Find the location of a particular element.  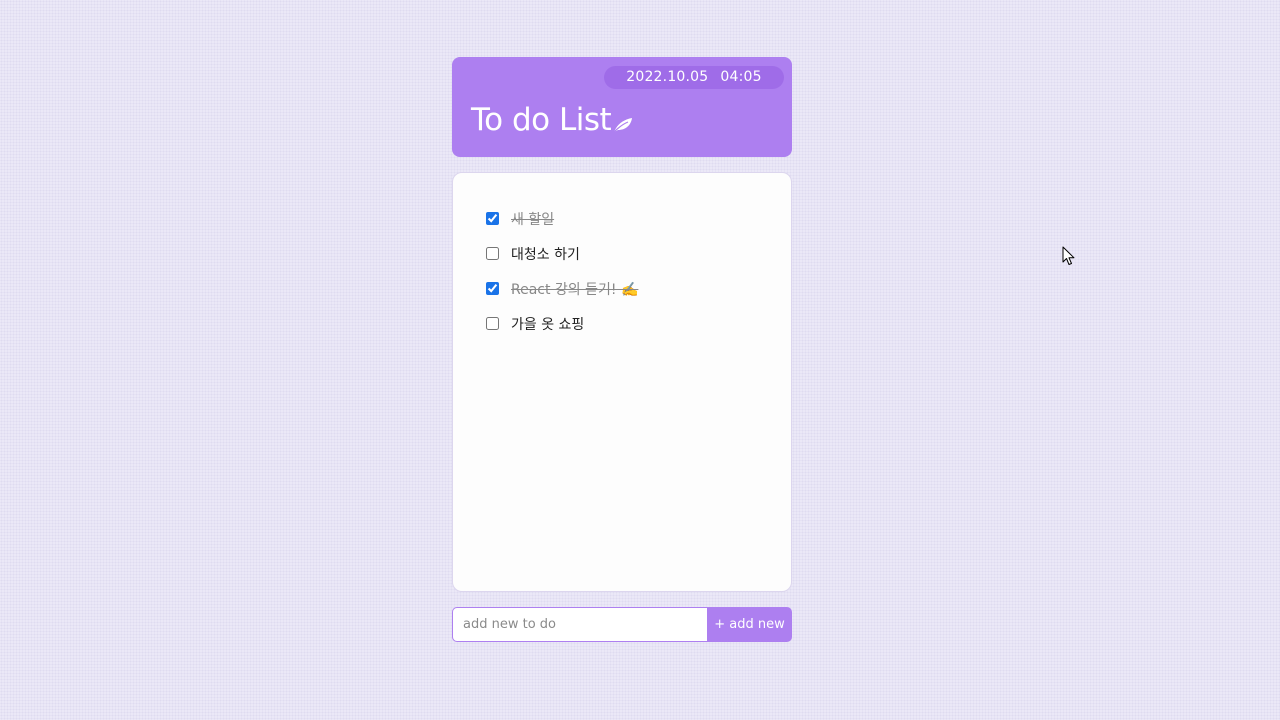

datetime-badge: 2022.10.05 04:05 is located at coordinates (694, 77).